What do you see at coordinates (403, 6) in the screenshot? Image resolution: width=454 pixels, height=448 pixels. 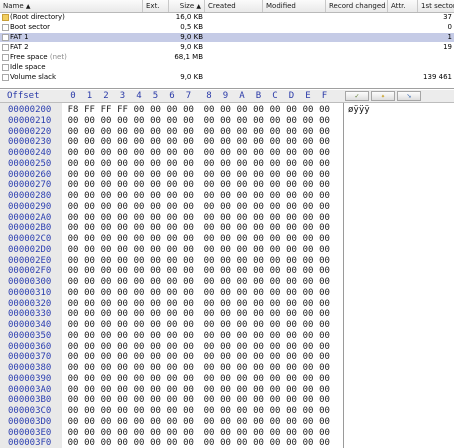 I see `column-header-attr: Attr.` at bounding box center [403, 6].